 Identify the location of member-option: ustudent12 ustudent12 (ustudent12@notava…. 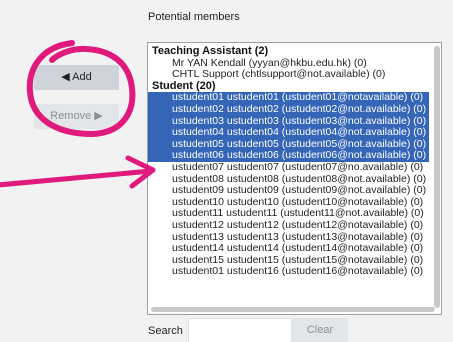
(288, 226).